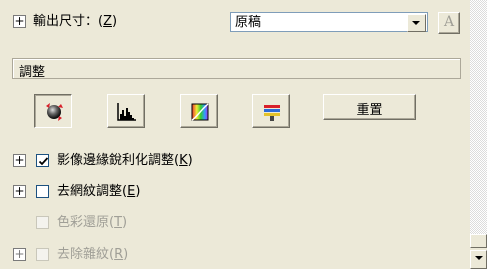 The image size is (487, 269). Describe the element at coordinates (116, 160) in the screenshot. I see `unsharp-mask-label-text: 影像邊緣銳利化調整` at that location.